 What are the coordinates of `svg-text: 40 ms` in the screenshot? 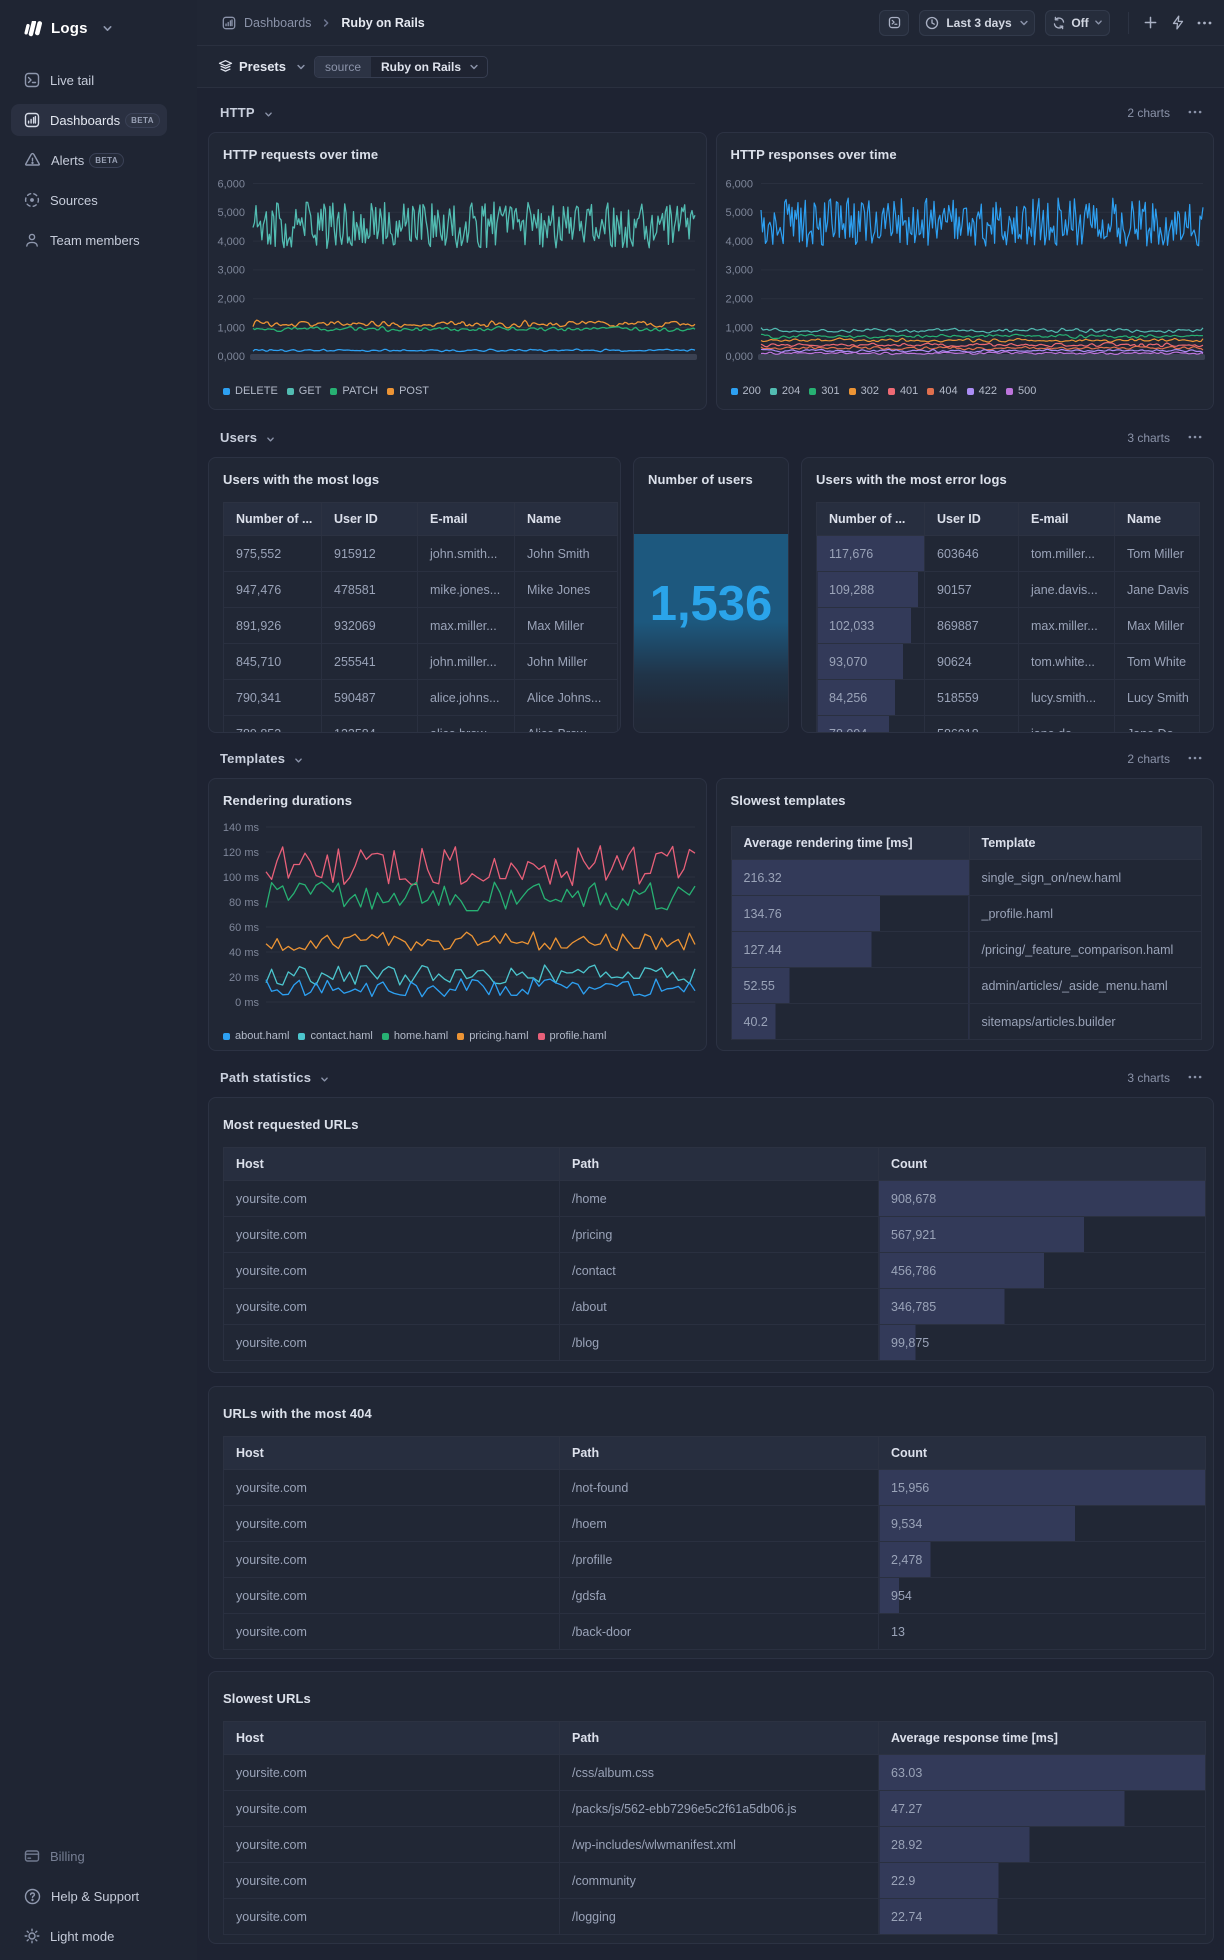 It's located at (244, 953).